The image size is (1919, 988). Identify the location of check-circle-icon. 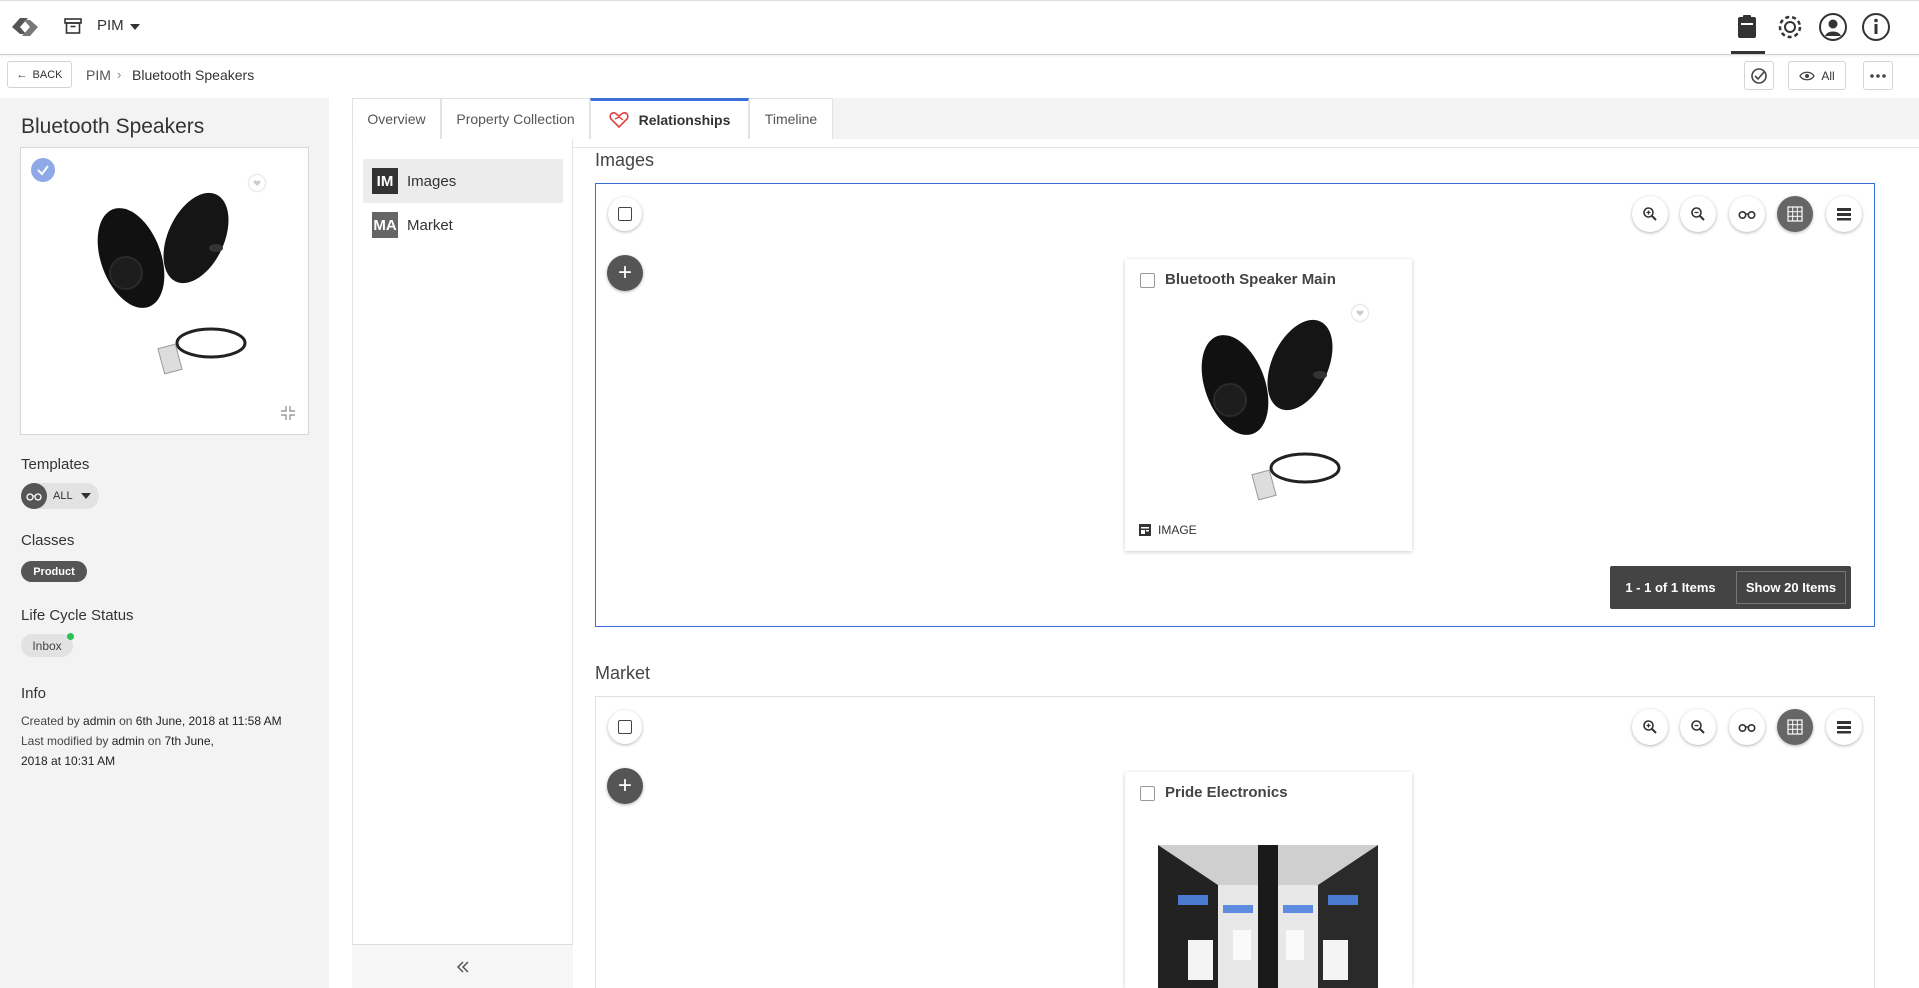
(1759, 75).